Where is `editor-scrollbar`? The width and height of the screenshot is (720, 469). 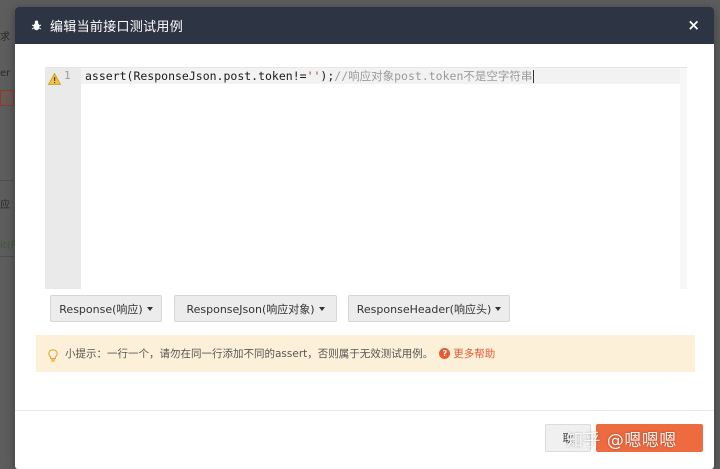 editor-scrollbar is located at coordinates (683, 178).